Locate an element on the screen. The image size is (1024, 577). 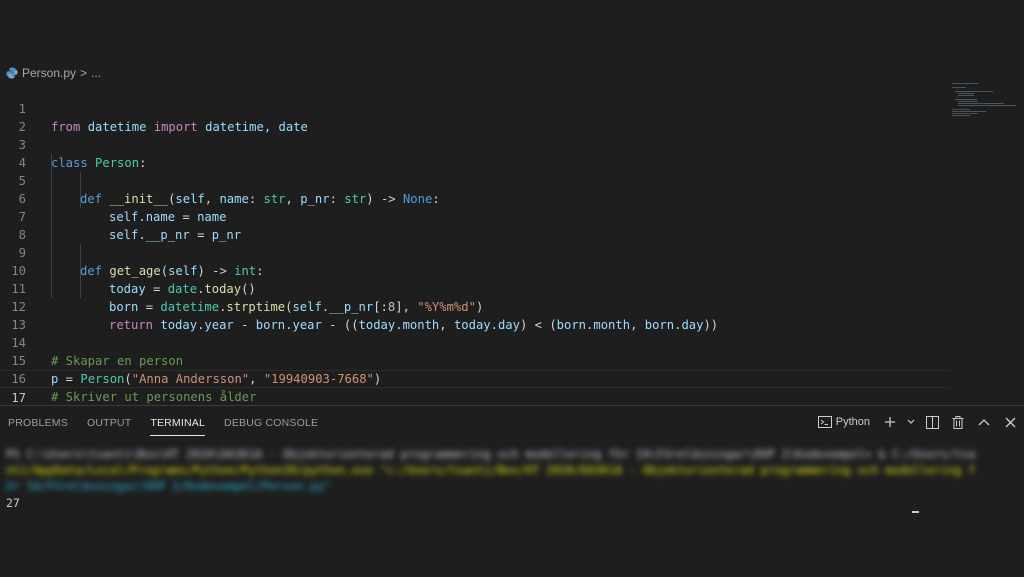
chevron-down-icon is located at coordinates (911, 421).